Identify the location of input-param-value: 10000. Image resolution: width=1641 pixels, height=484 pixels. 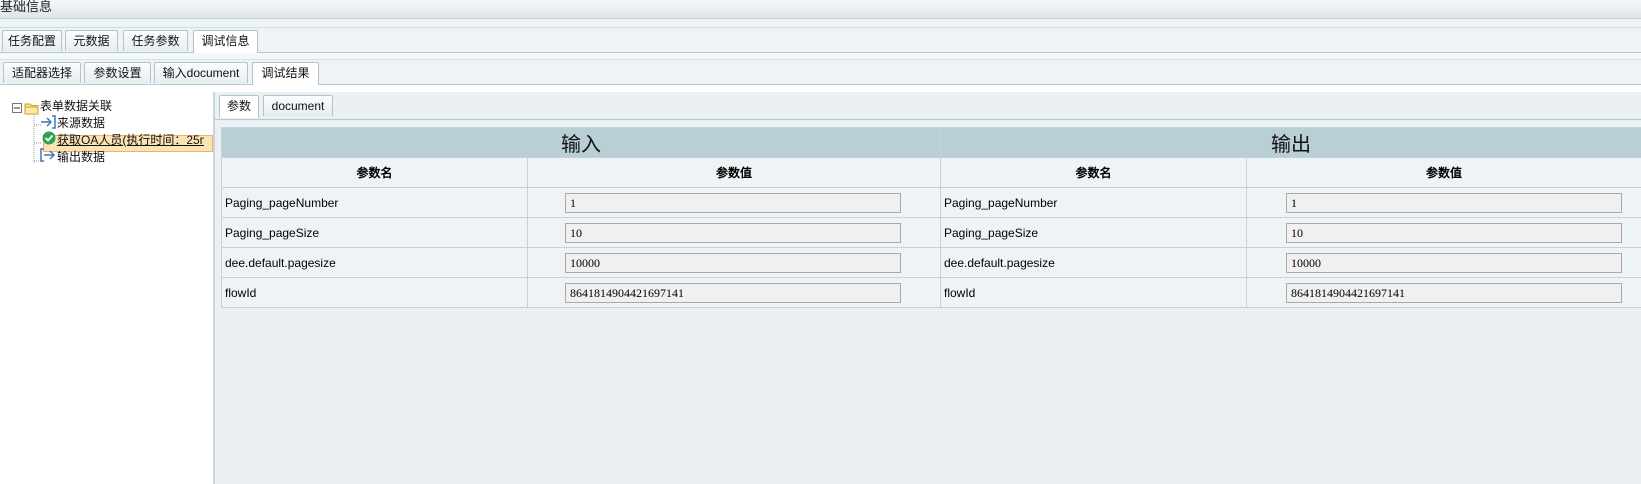
(733, 263).